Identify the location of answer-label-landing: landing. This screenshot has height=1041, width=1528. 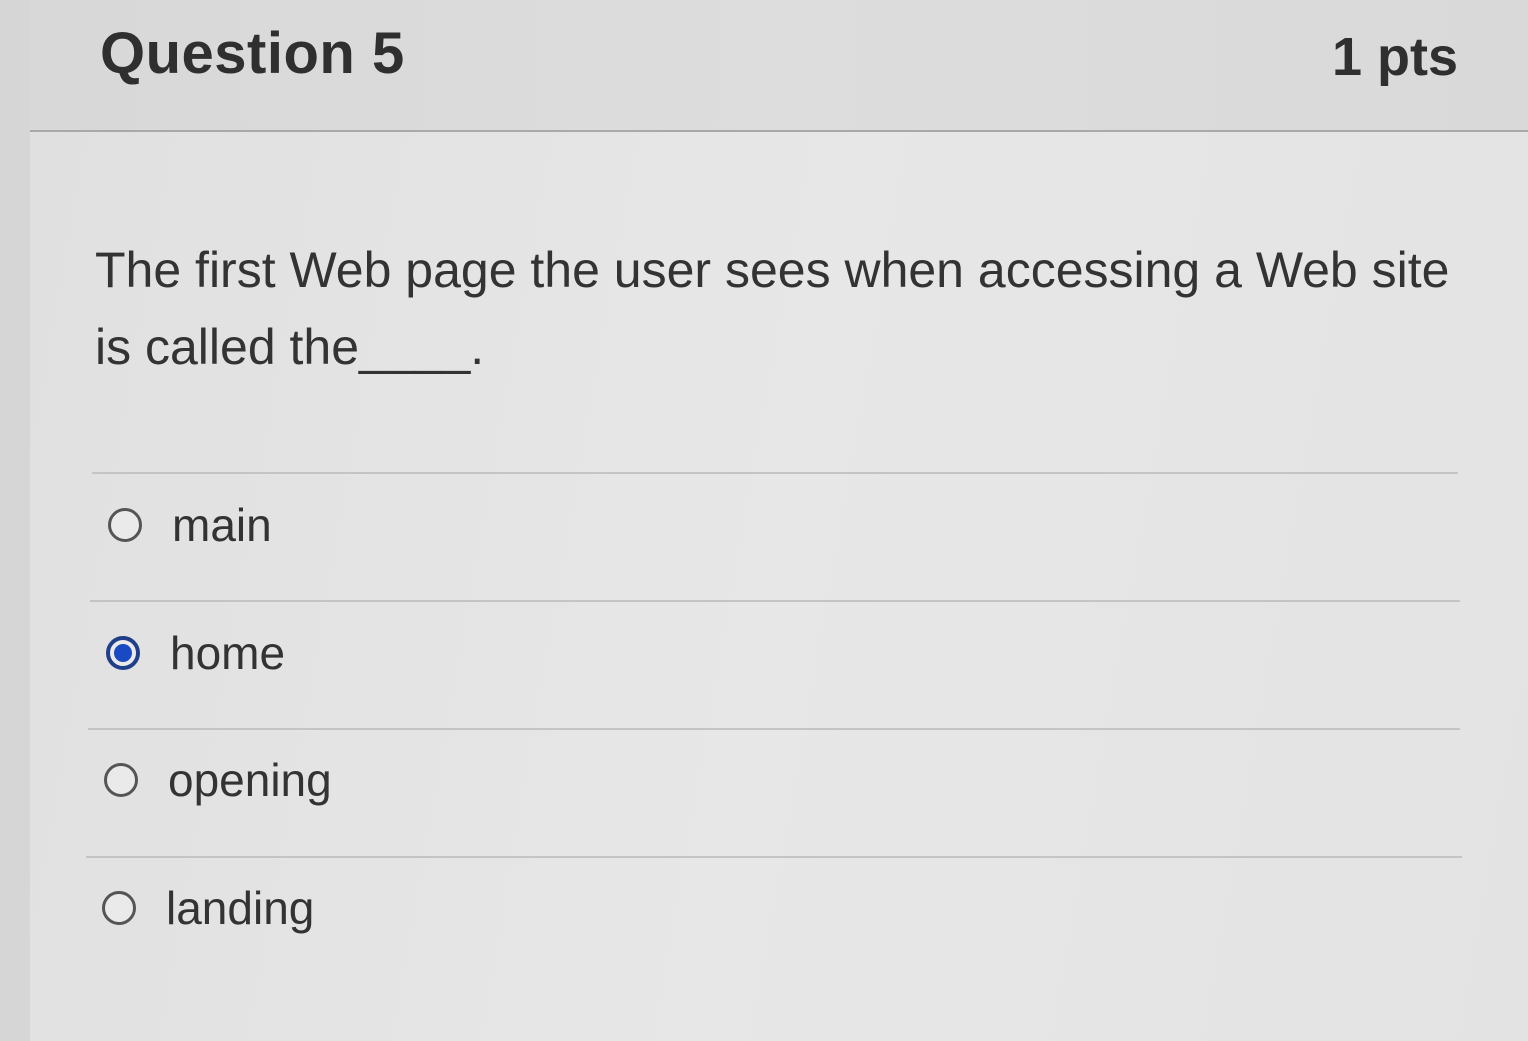
(240, 908).